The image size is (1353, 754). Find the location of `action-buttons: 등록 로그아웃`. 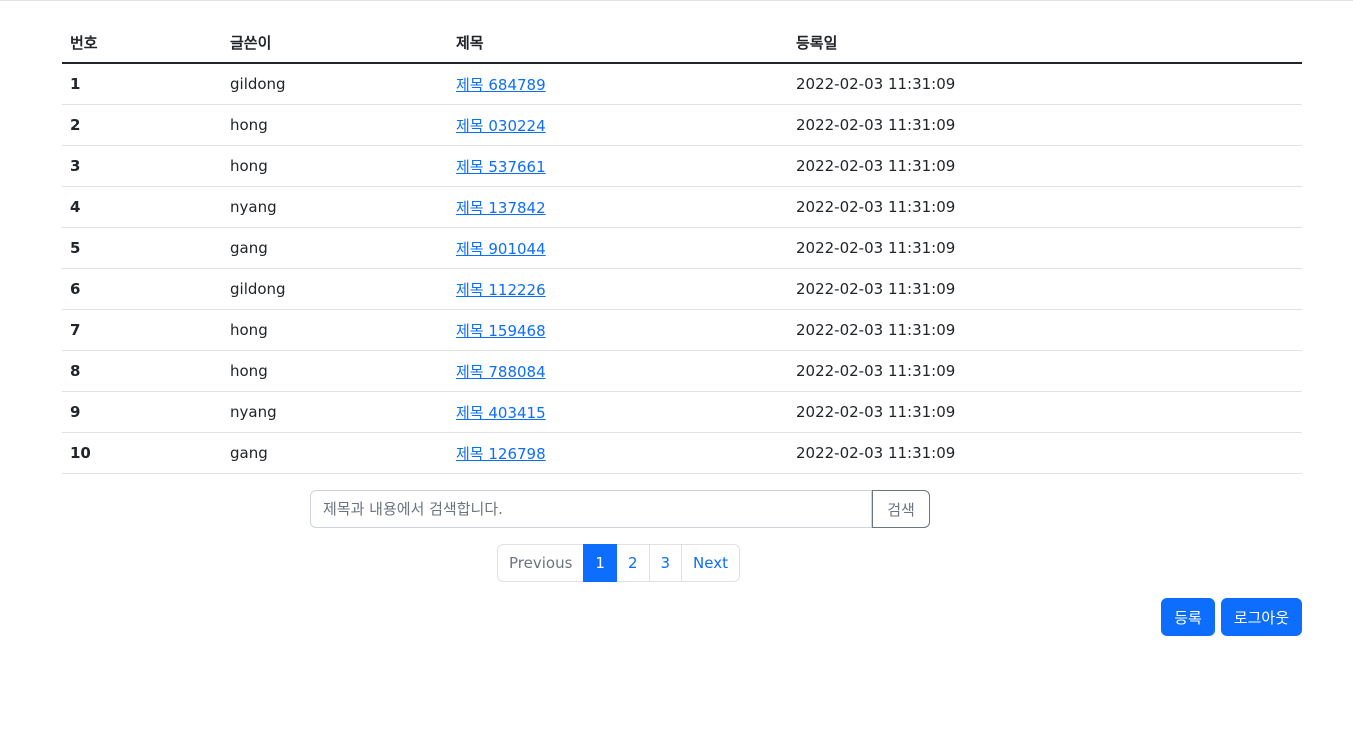

action-buttons: 등록 로그아웃 is located at coordinates (1231, 617).